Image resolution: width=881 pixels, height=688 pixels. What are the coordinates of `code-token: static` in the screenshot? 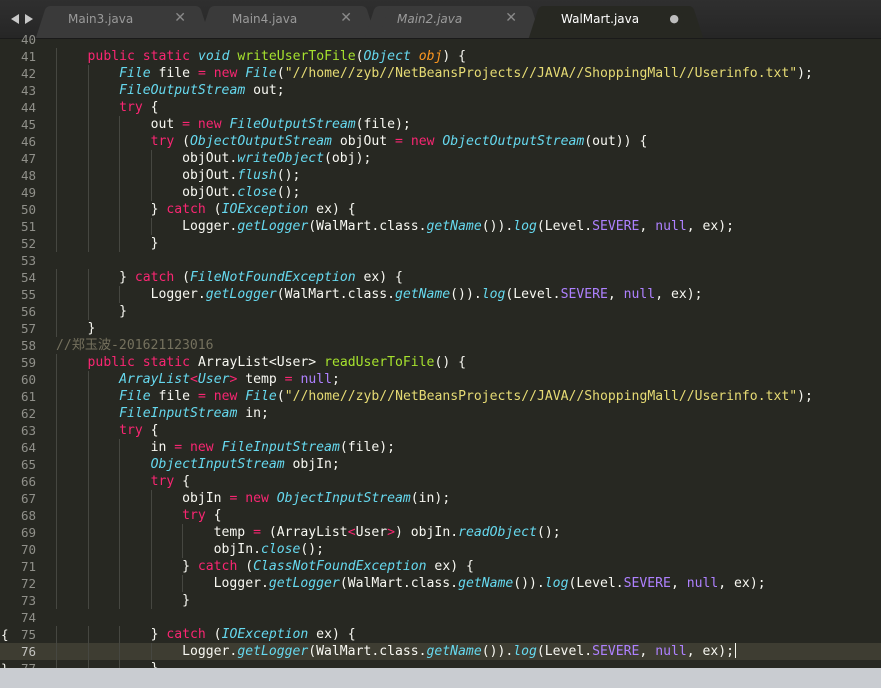 It's located at (166, 362).